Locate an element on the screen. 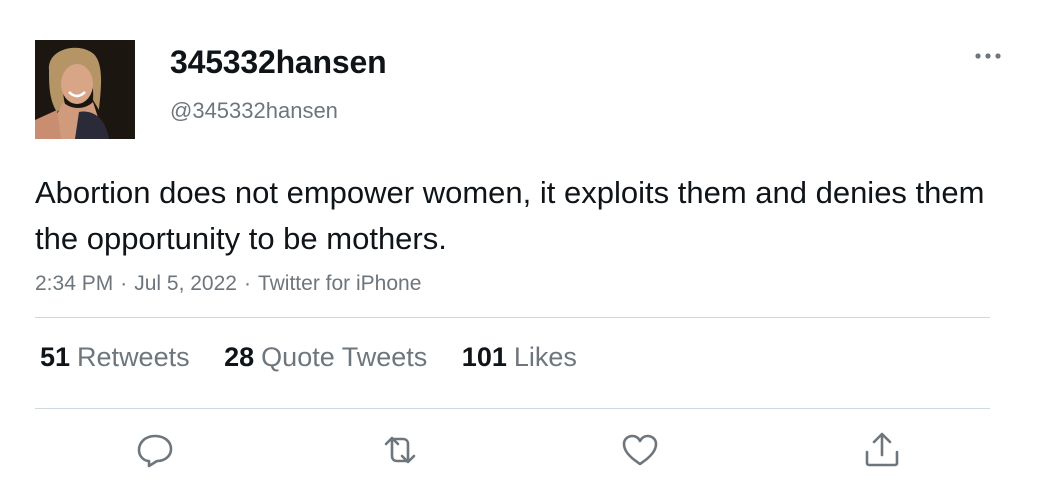 This screenshot has height=480, width=1050. more-horizontal-icon is located at coordinates (988, 56).